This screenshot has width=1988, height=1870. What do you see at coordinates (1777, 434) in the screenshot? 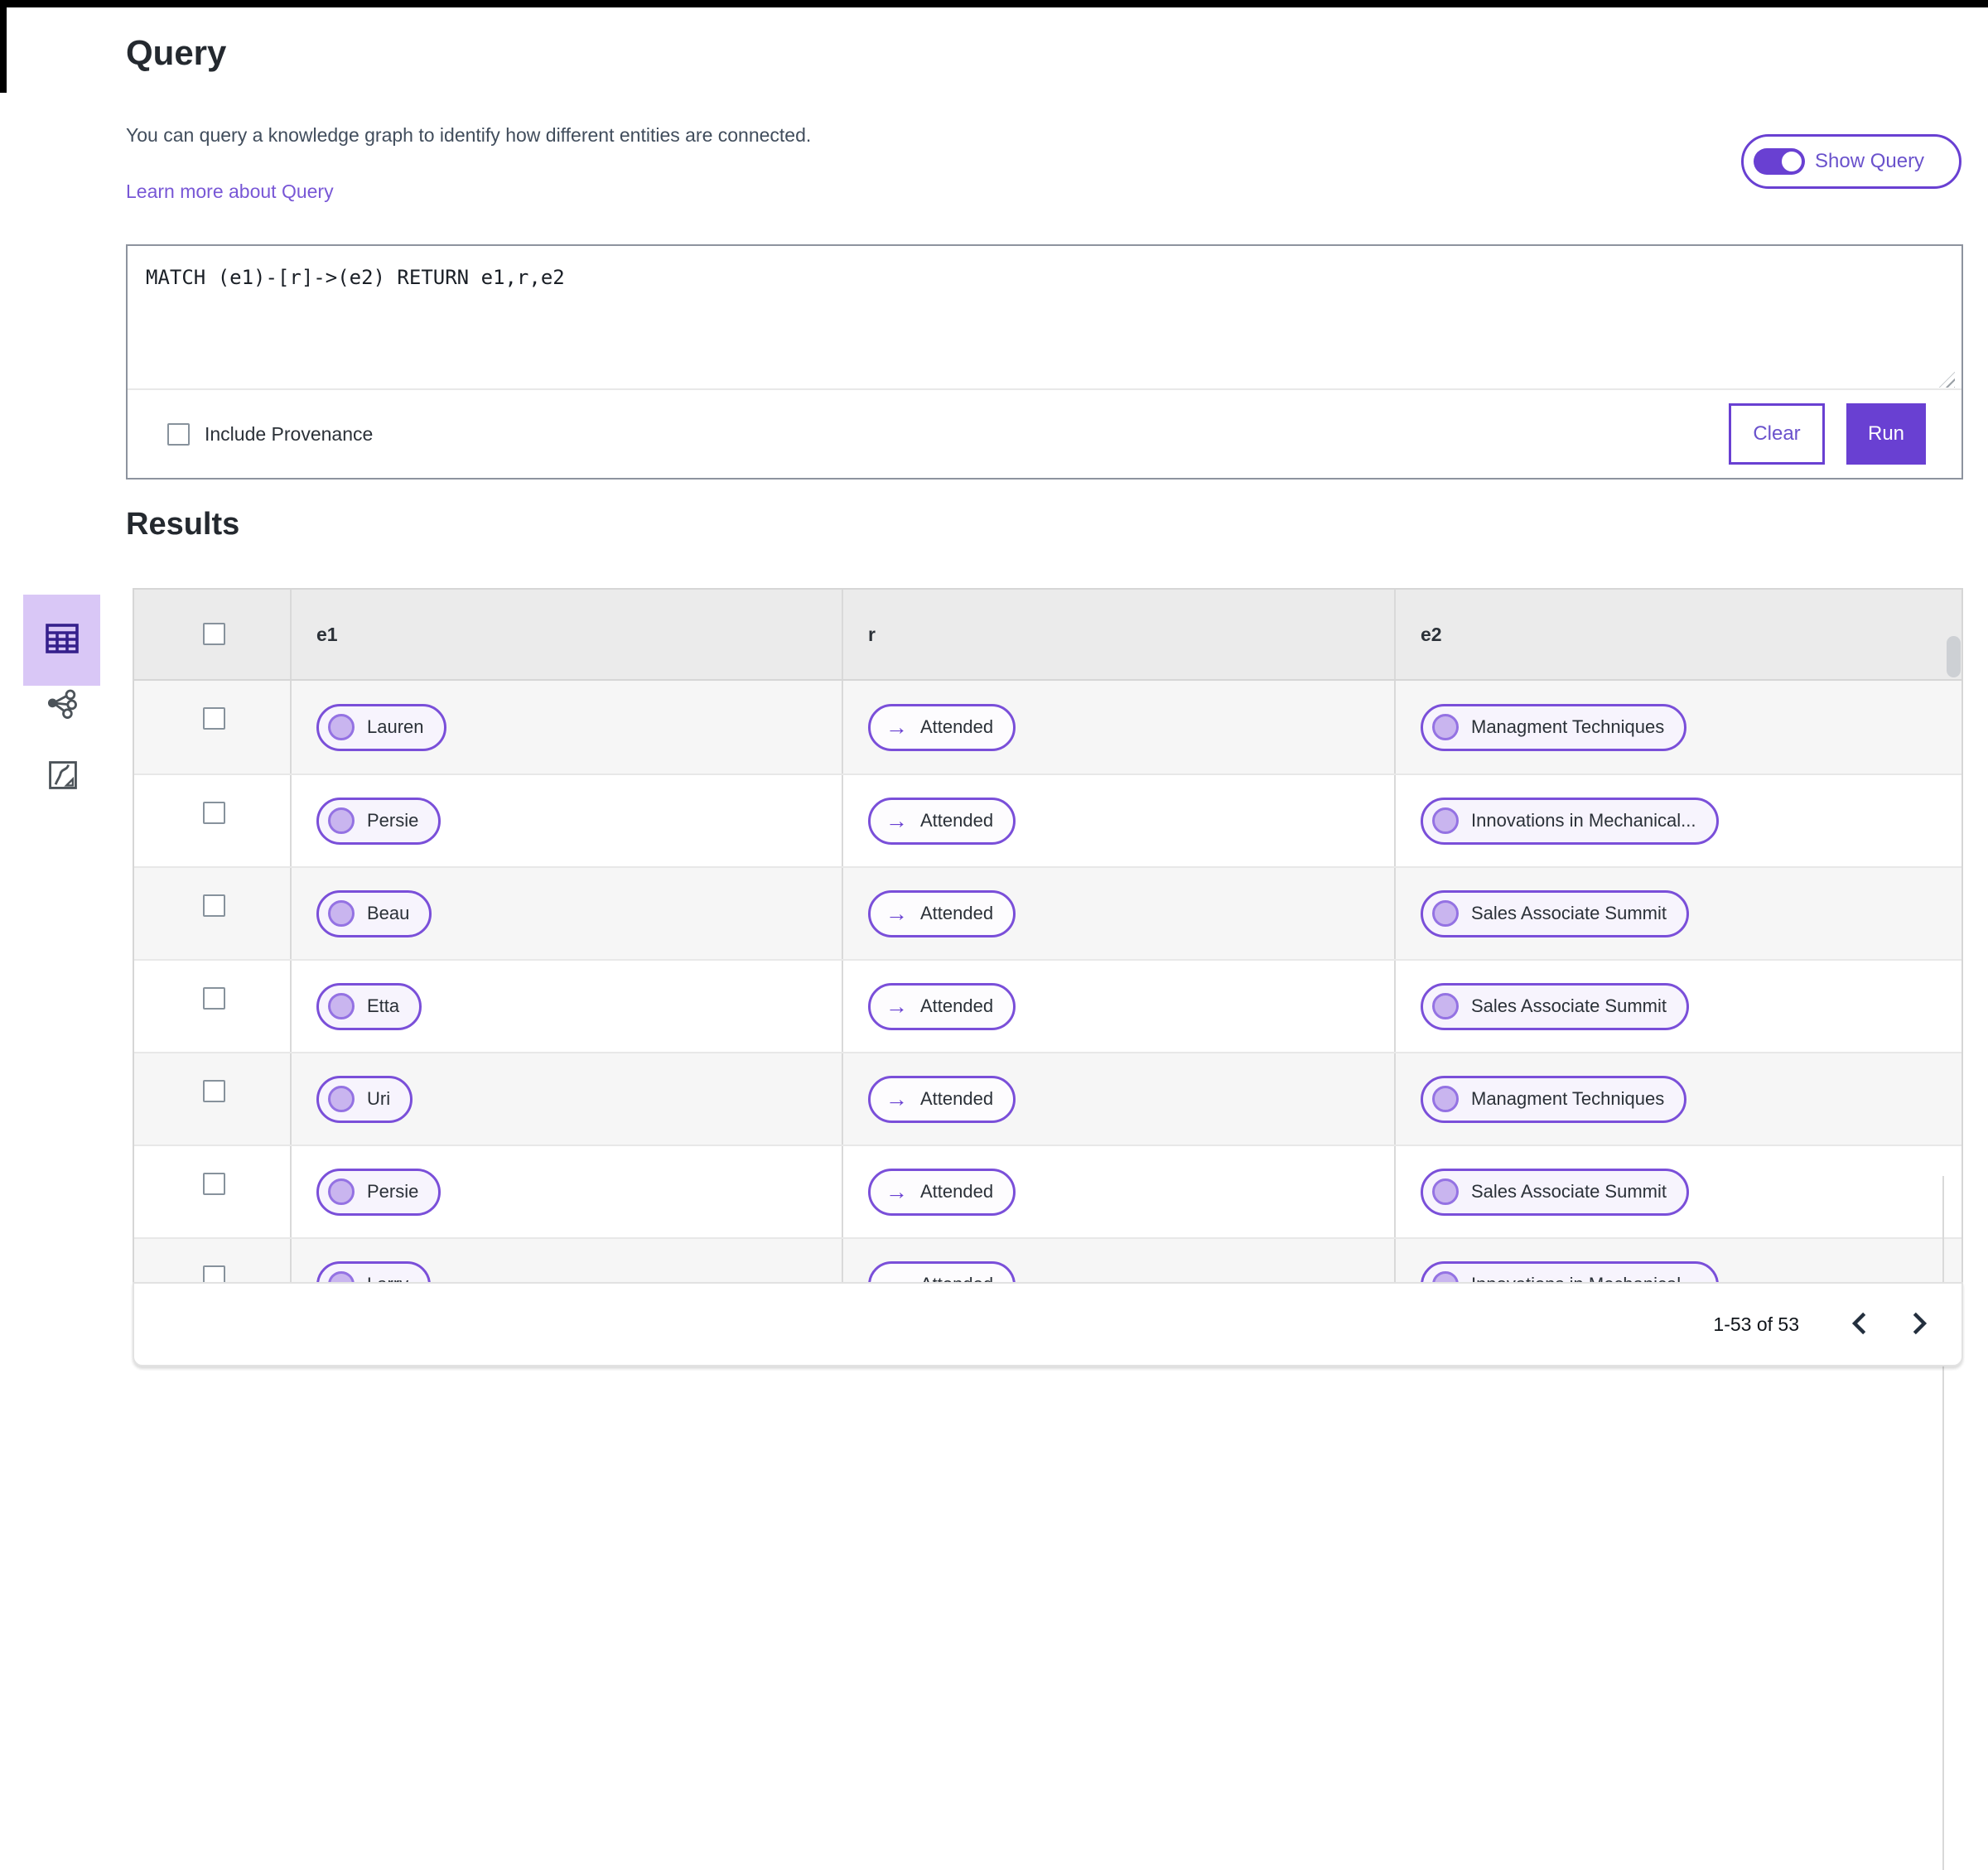
I see `clear-button: Clear` at bounding box center [1777, 434].